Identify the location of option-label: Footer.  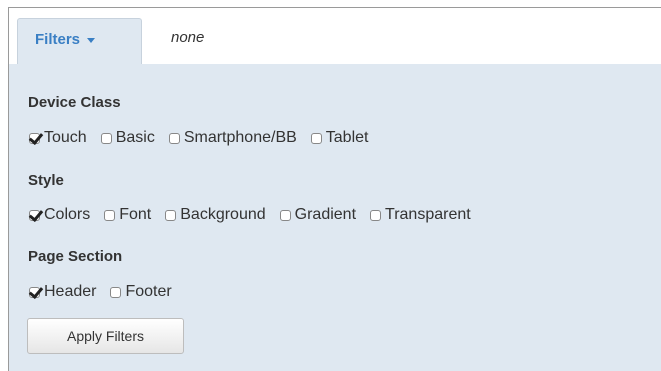
(148, 291).